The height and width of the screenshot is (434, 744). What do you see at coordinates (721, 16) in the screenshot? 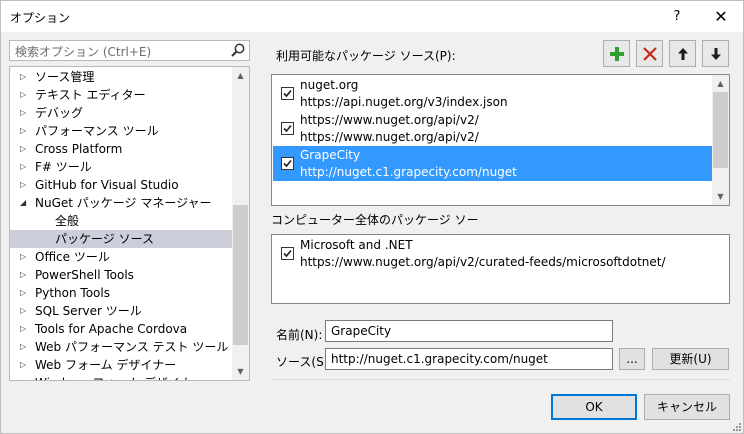
I see `close-button: ✕` at bounding box center [721, 16].